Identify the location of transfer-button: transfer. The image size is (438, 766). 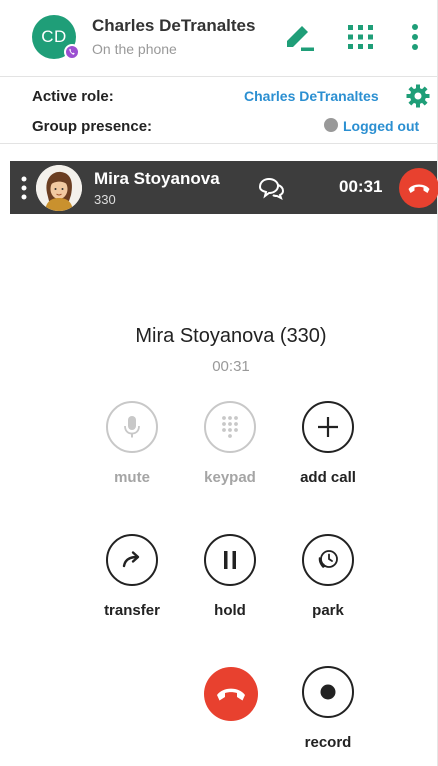
(132, 576).